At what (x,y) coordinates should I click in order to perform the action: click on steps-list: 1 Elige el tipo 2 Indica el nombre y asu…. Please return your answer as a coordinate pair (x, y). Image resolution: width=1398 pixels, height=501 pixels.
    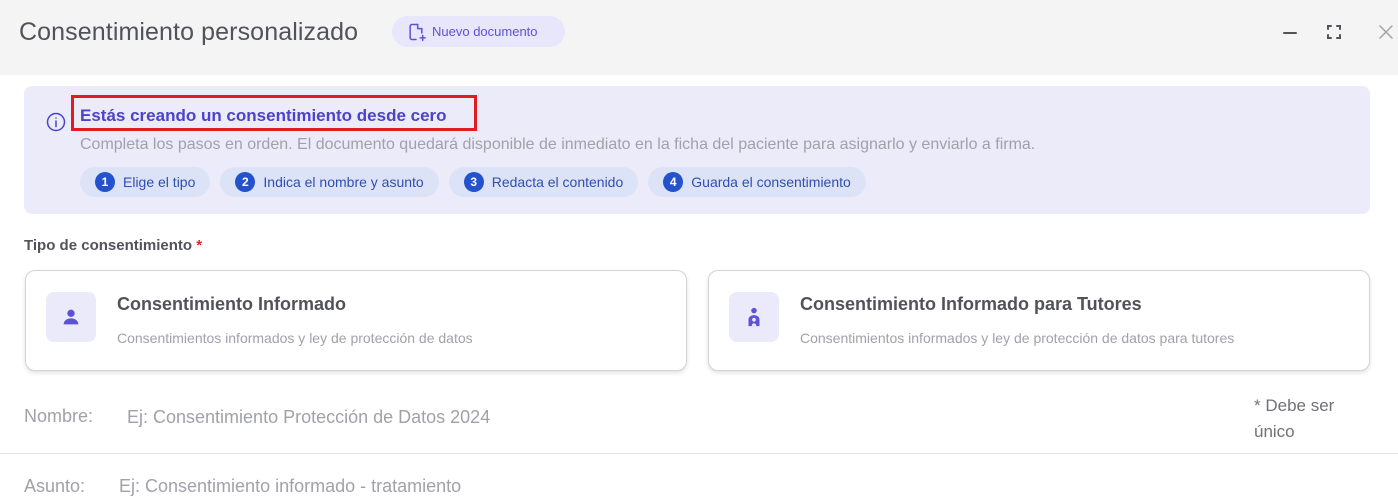
    Looking at the image, I should click on (473, 182).